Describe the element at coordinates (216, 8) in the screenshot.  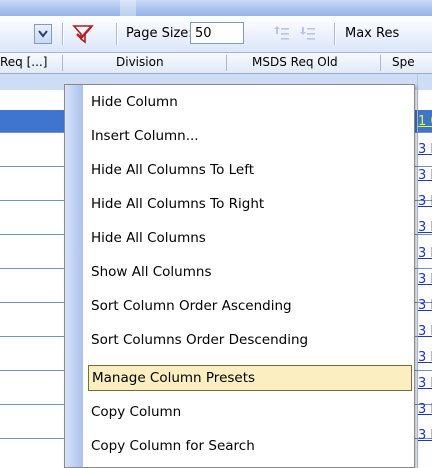
I see `title-bar` at that location.